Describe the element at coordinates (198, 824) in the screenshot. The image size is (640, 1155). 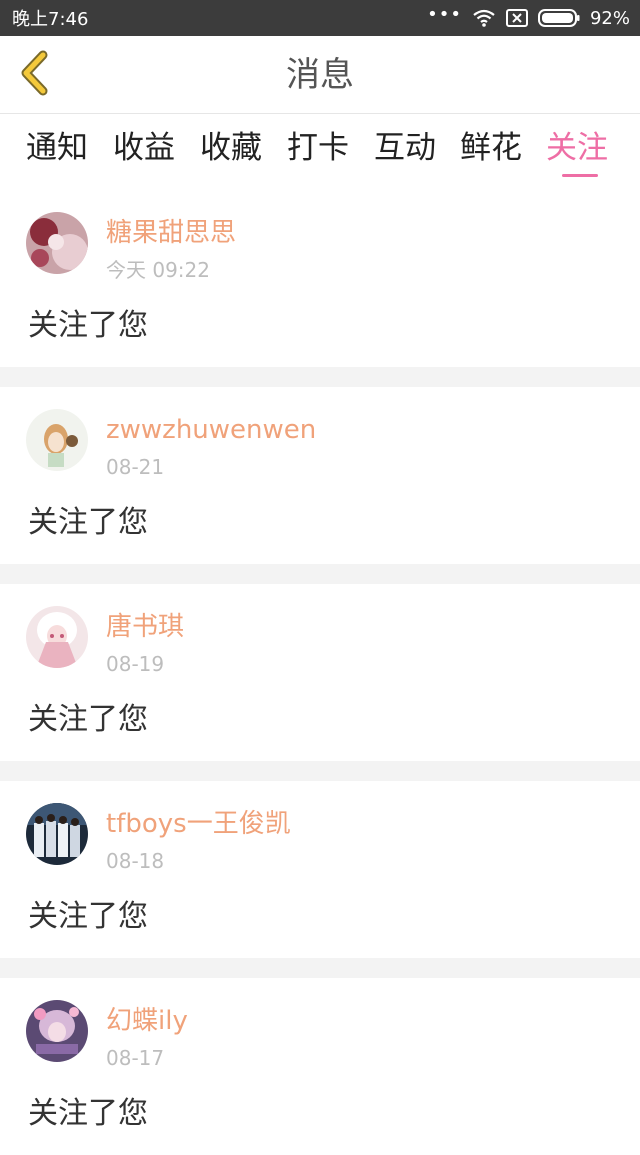
I see `username: tfboys一王俊凯` at that location.